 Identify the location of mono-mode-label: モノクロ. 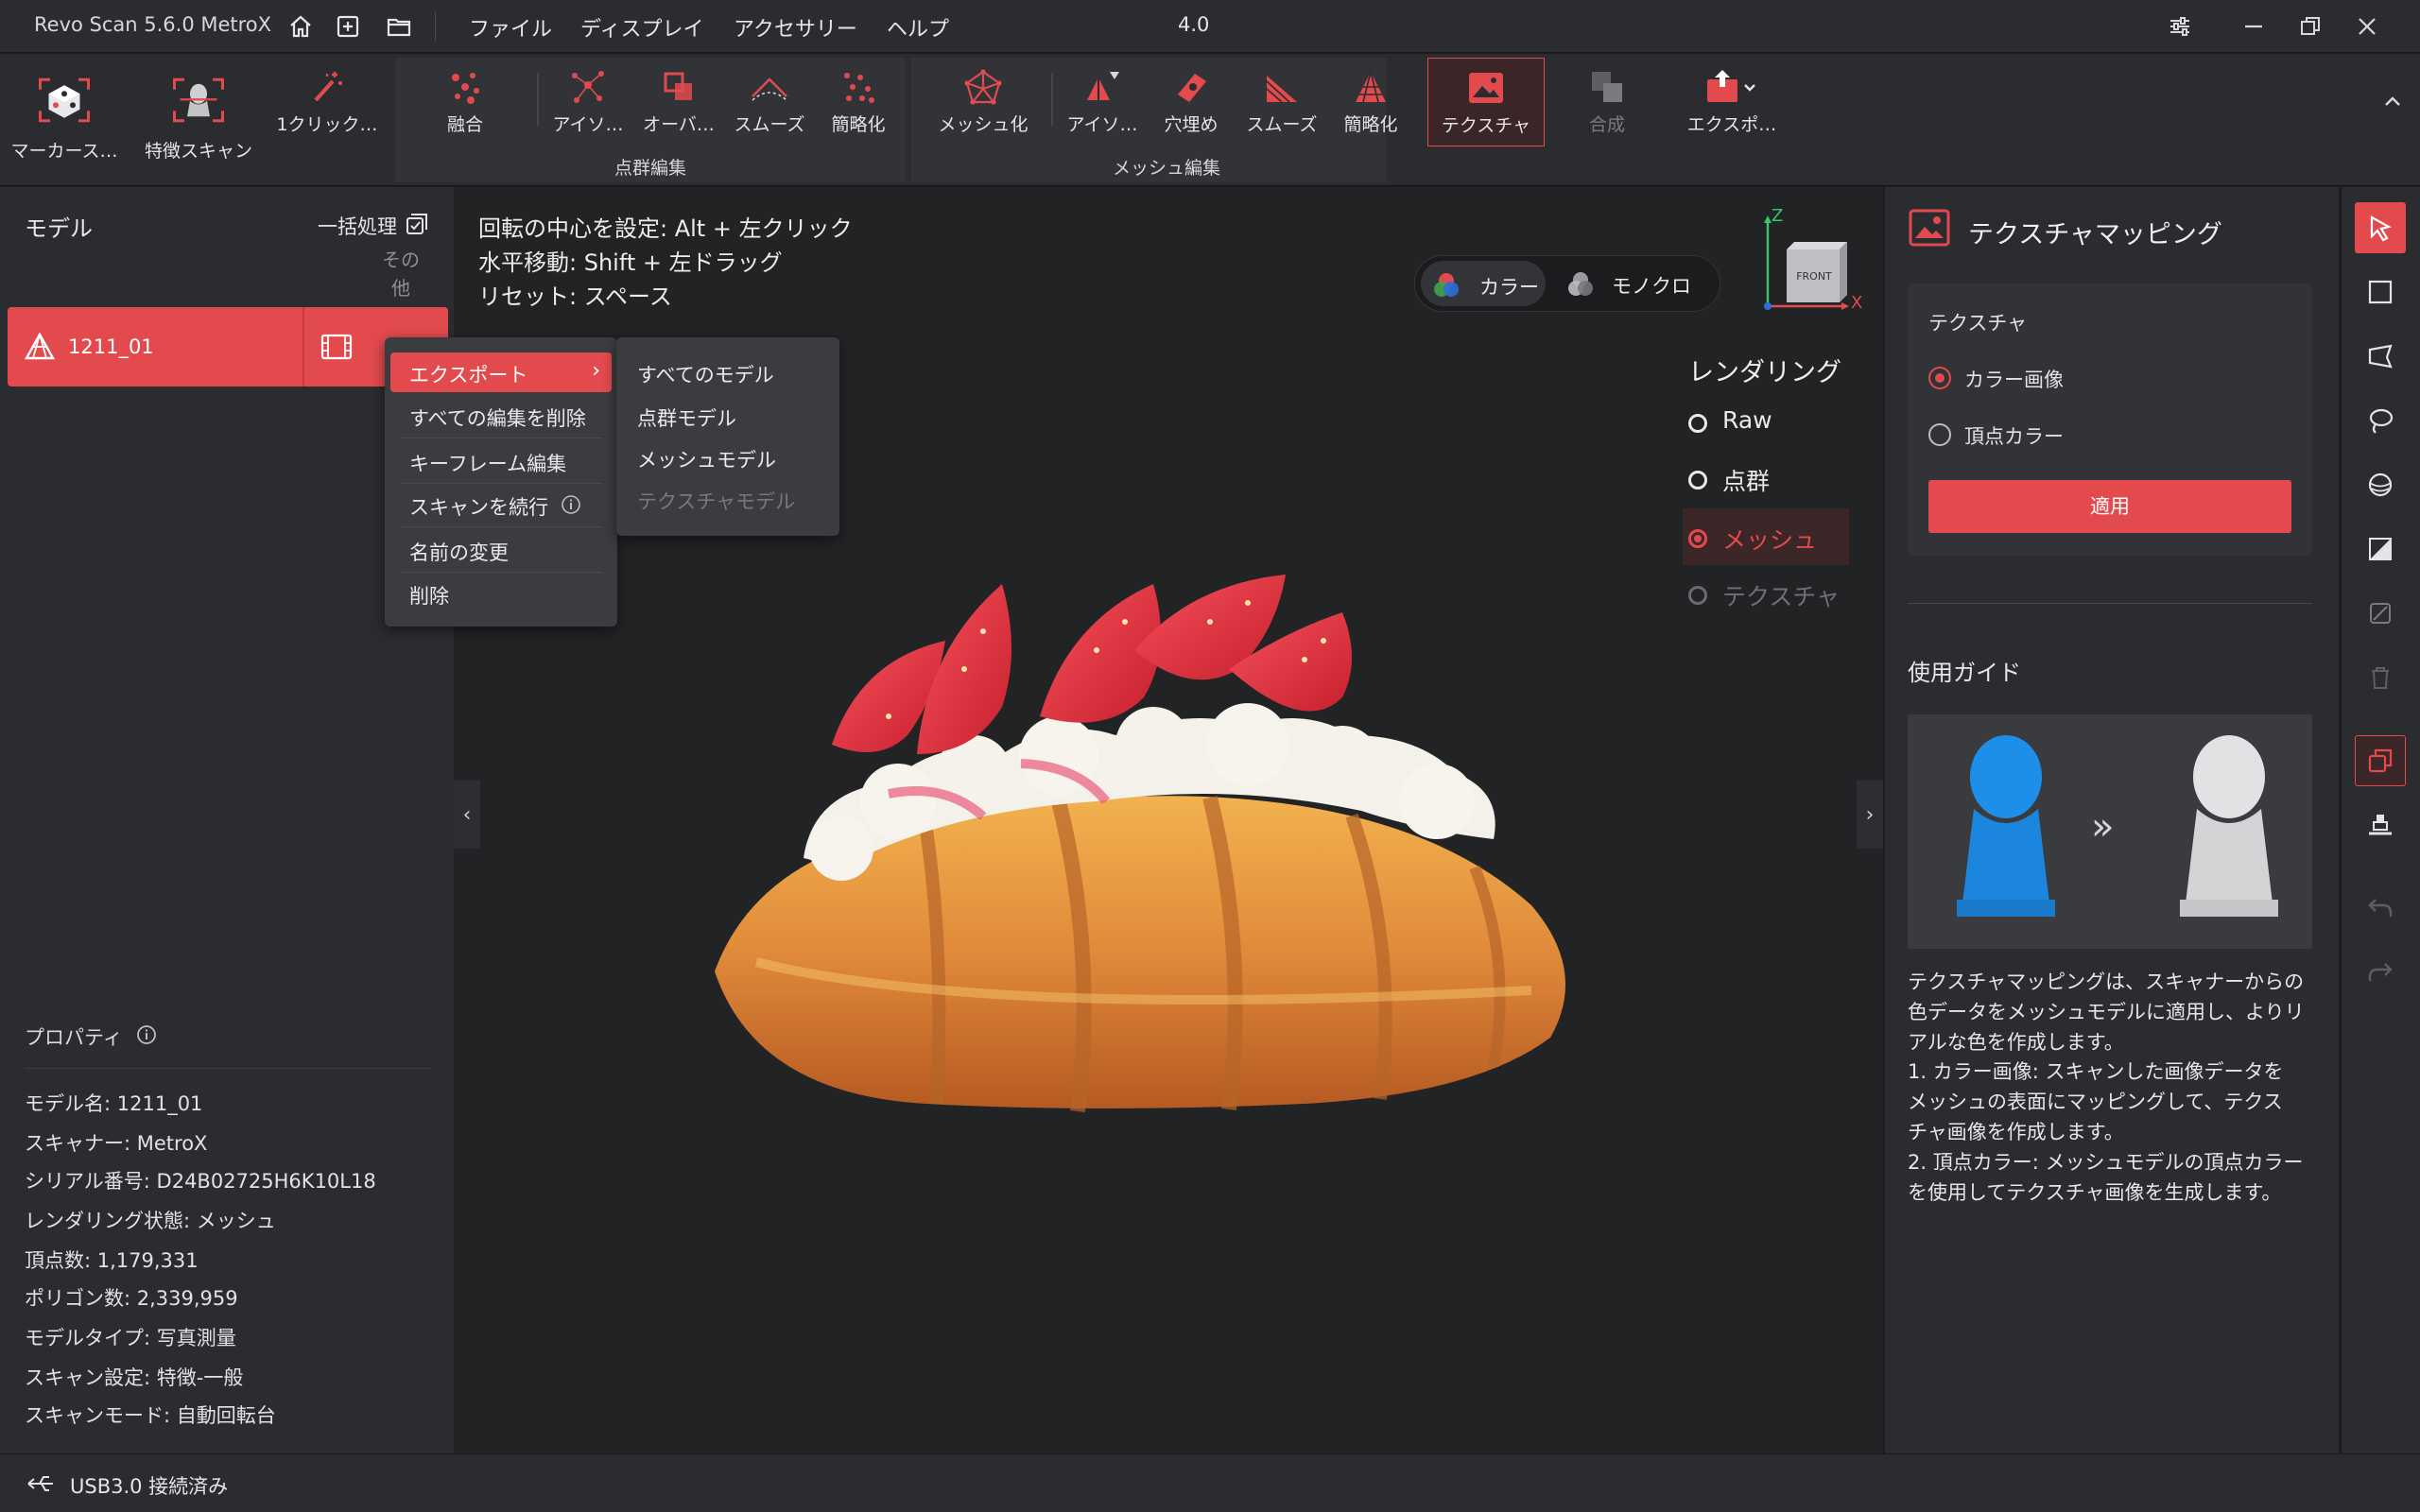
(1651, 285).